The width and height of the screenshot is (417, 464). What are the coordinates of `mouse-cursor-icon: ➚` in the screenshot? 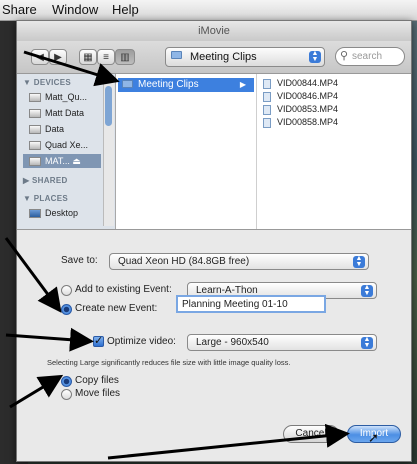 It's located at (373, 437).